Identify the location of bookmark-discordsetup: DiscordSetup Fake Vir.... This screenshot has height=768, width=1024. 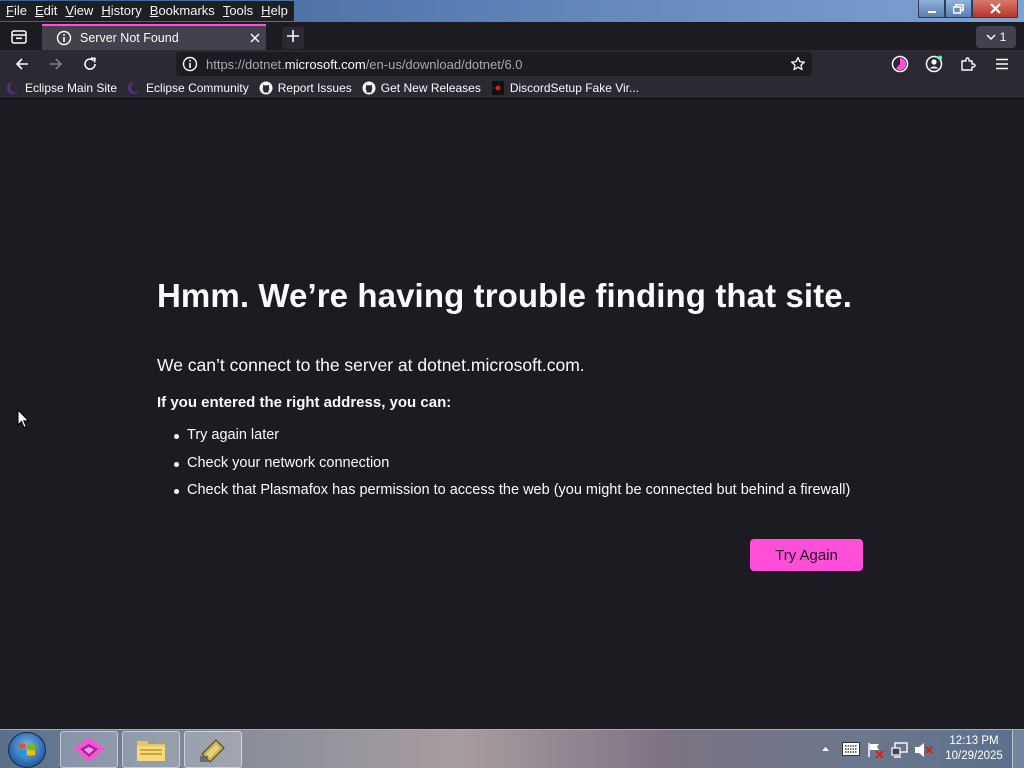
(565, 88).